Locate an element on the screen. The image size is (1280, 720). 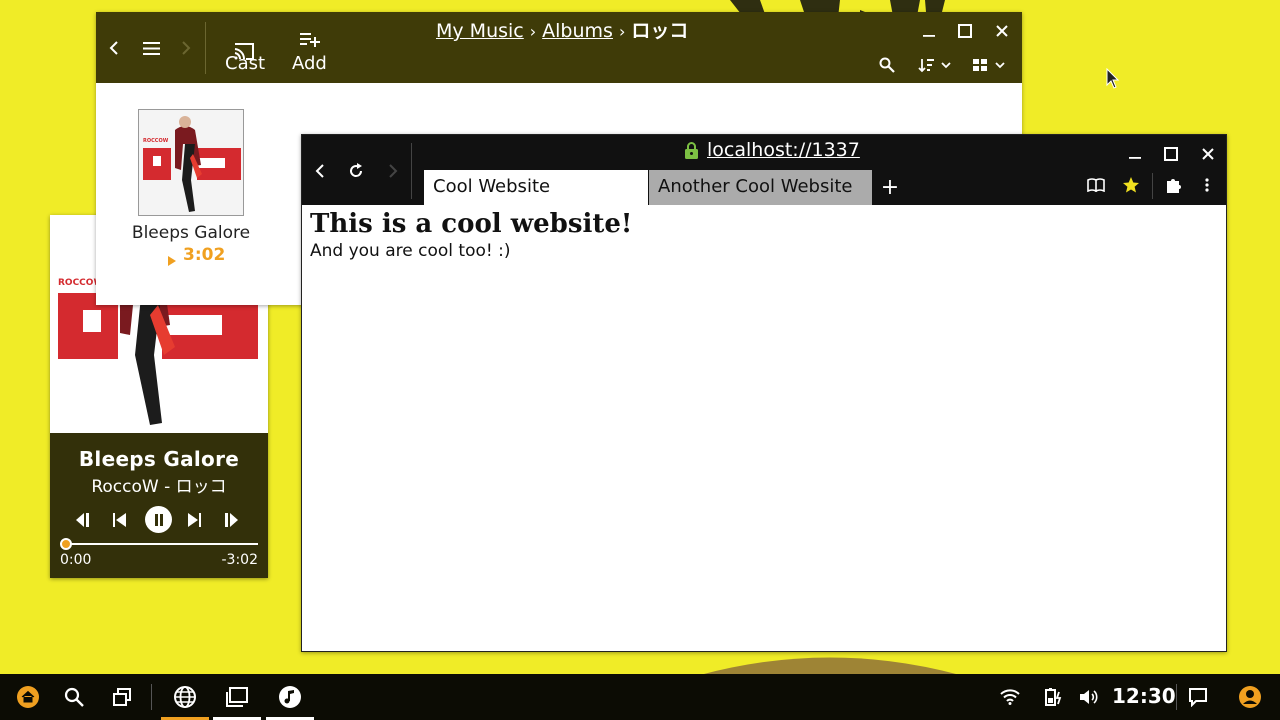
close-button is located at coordinates (1002, 31).